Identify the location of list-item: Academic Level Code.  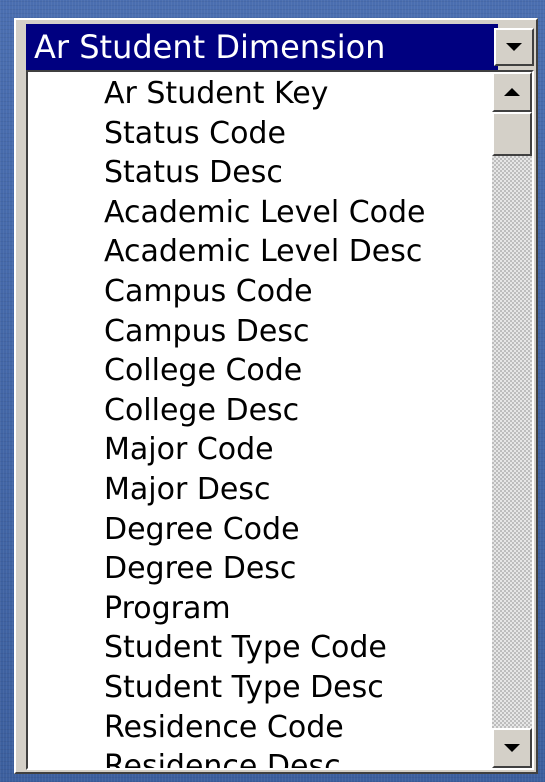
(261, 213).